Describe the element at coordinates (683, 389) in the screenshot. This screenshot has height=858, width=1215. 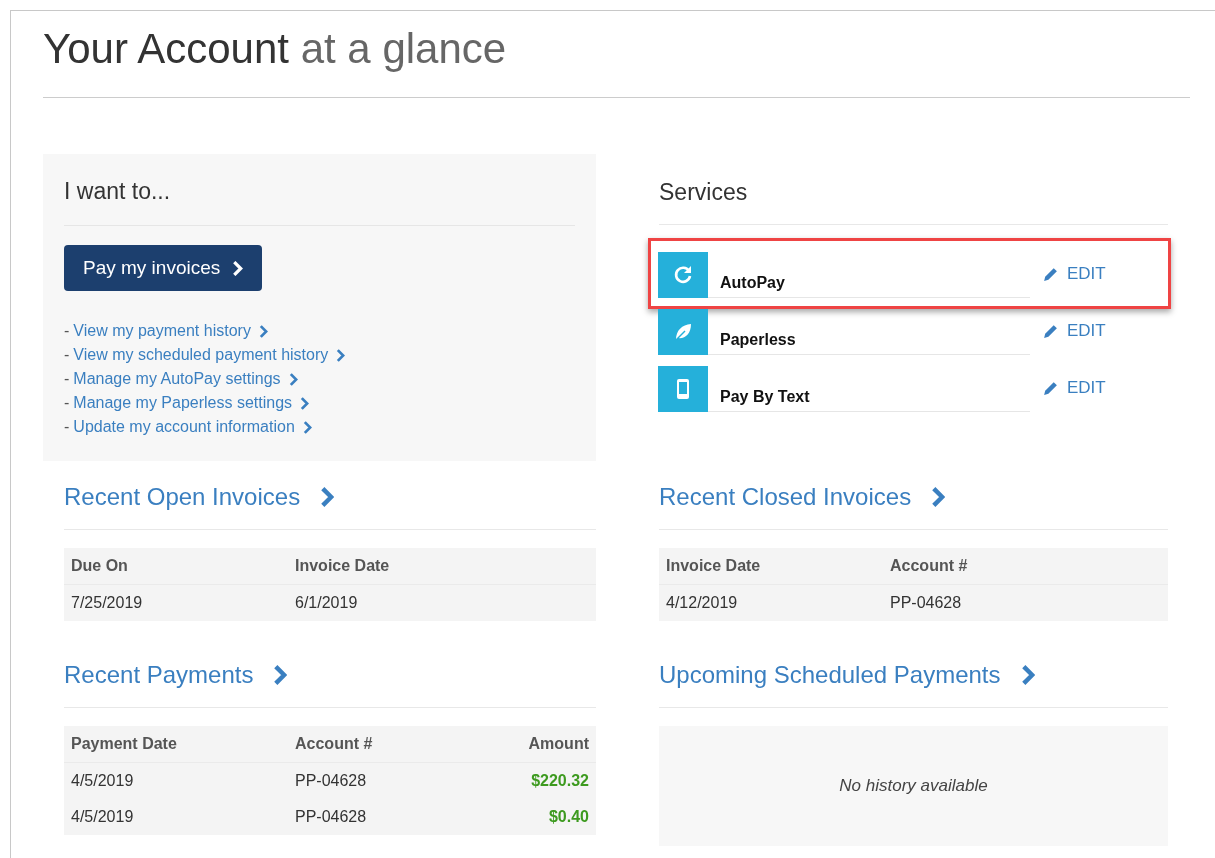
I see `phone-icon` at that location.